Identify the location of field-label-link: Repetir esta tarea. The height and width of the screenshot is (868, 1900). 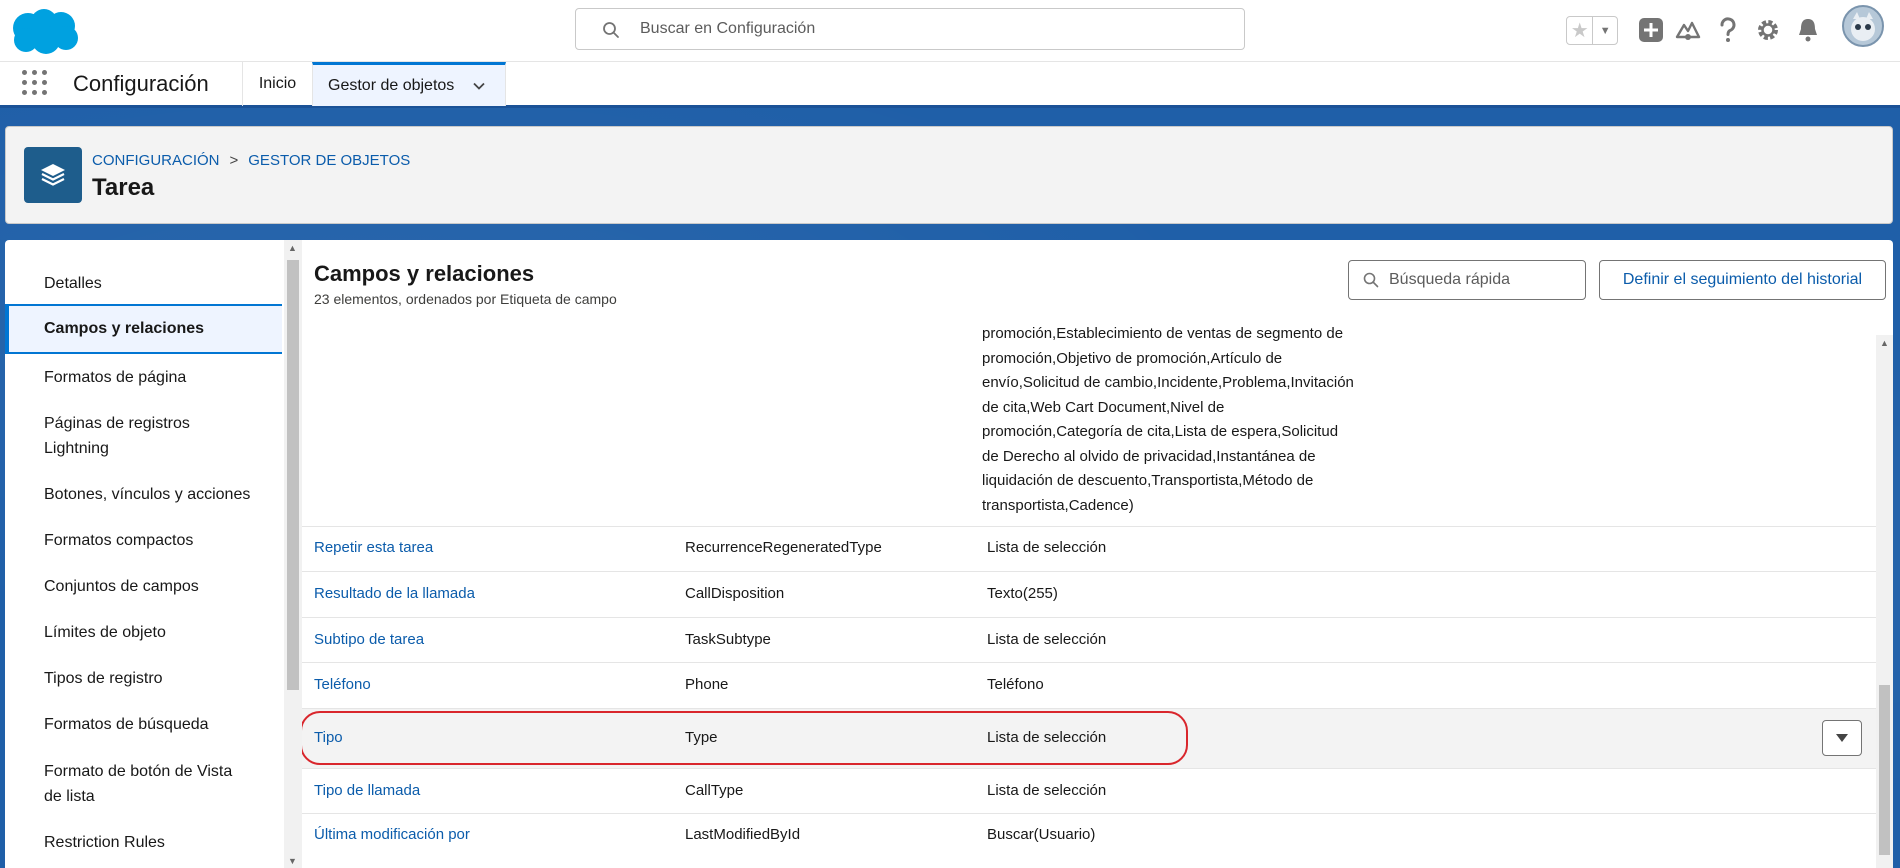
(373, 547).